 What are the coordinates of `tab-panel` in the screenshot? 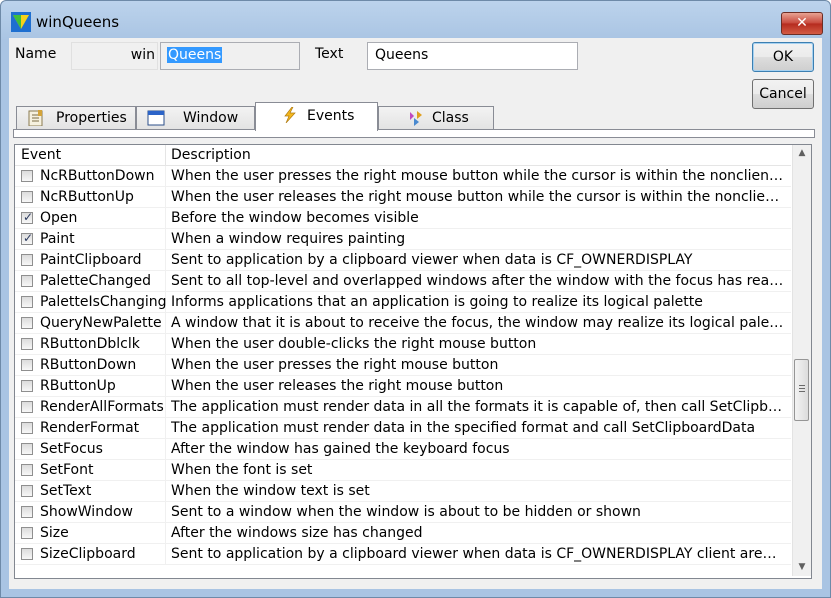 It's located at (414, 133).